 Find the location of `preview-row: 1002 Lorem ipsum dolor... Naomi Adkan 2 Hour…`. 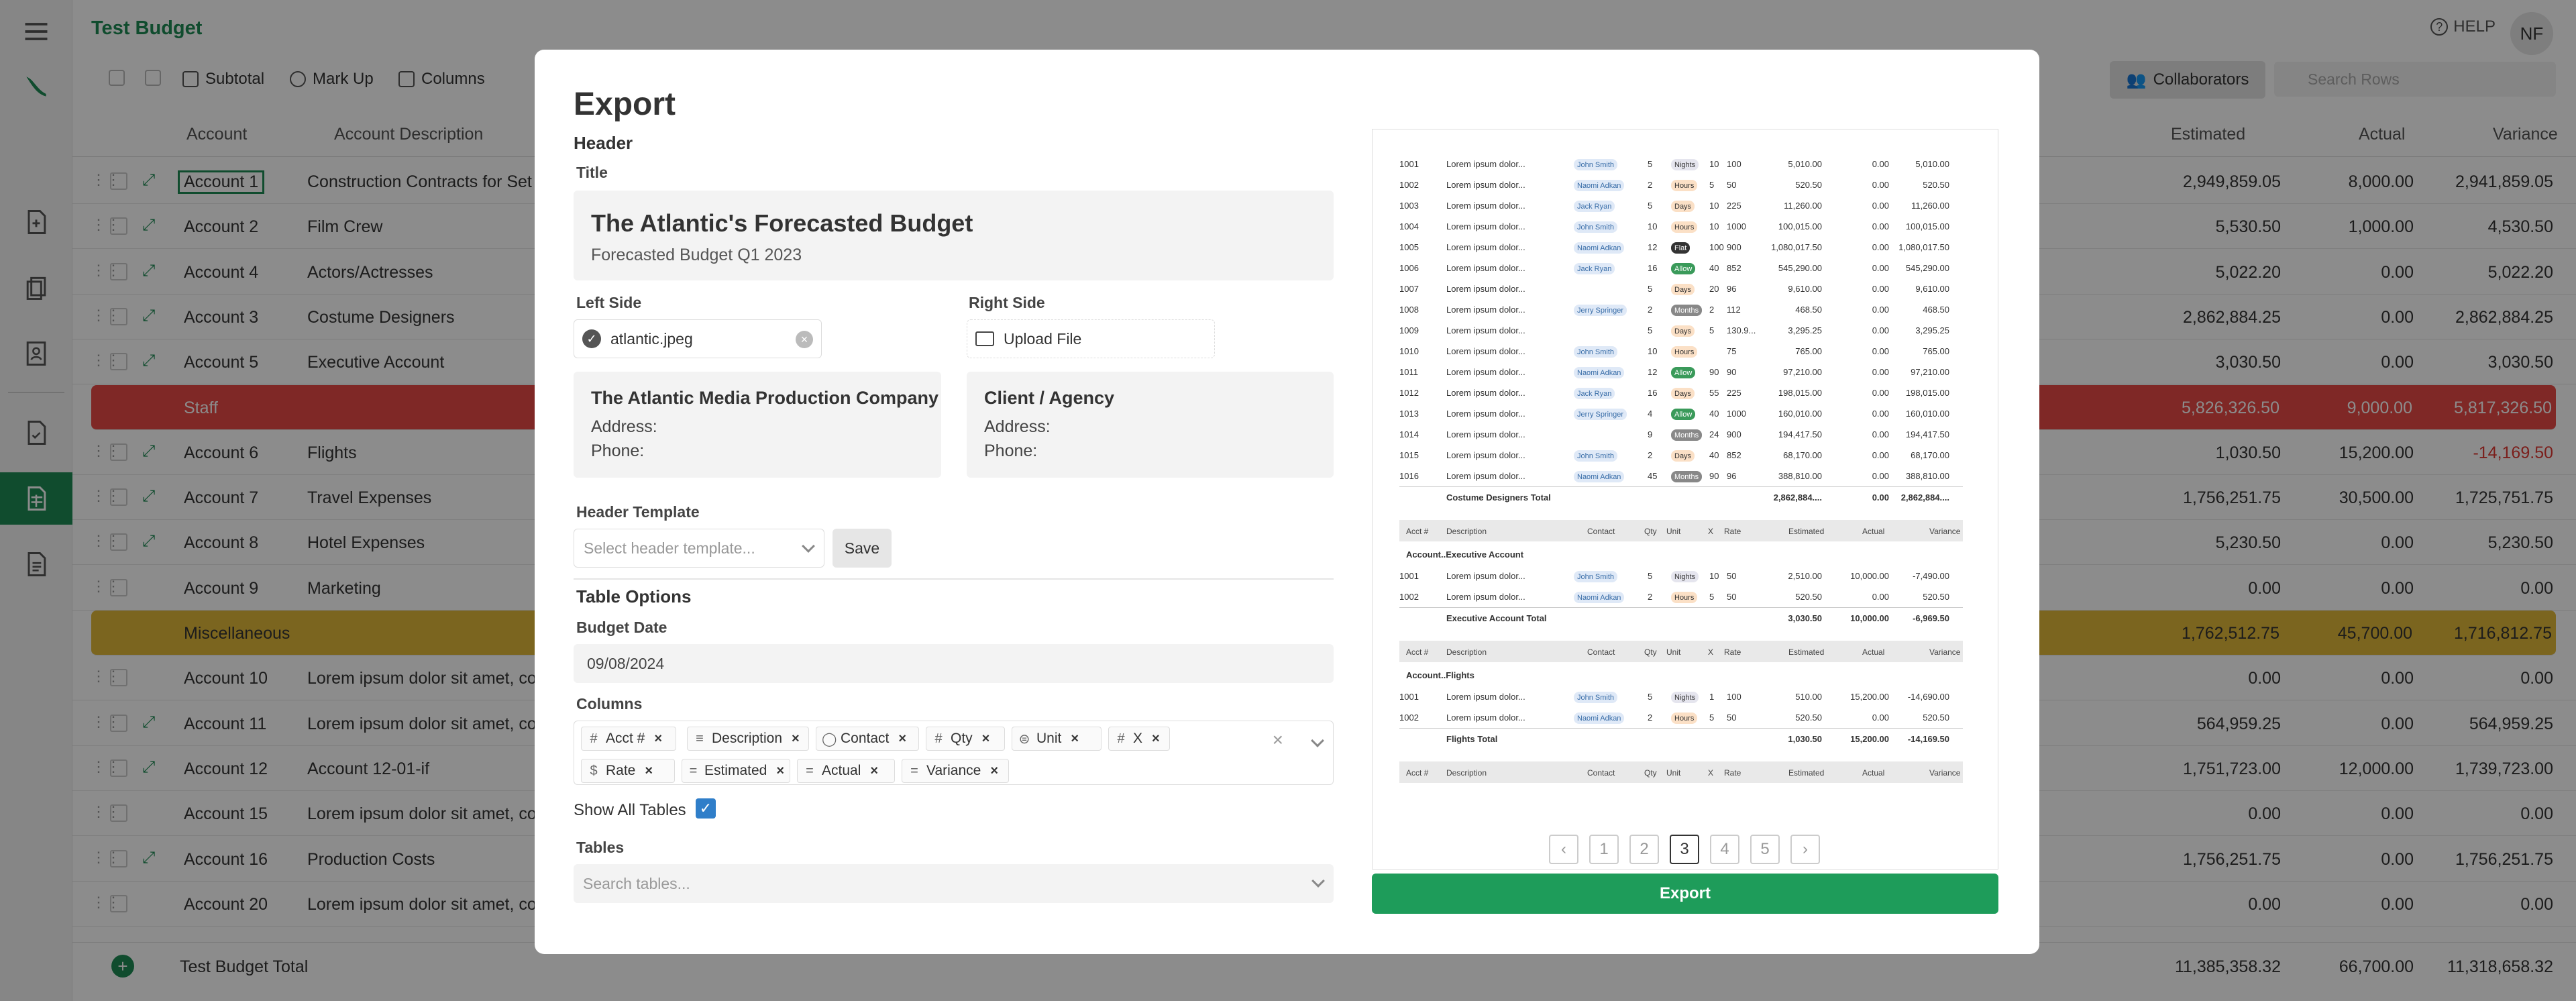

preview-row: 1002 Lorem ipsum dolor... Naomi Adkan 2 Hour… is located at coordinates (1681, 717).